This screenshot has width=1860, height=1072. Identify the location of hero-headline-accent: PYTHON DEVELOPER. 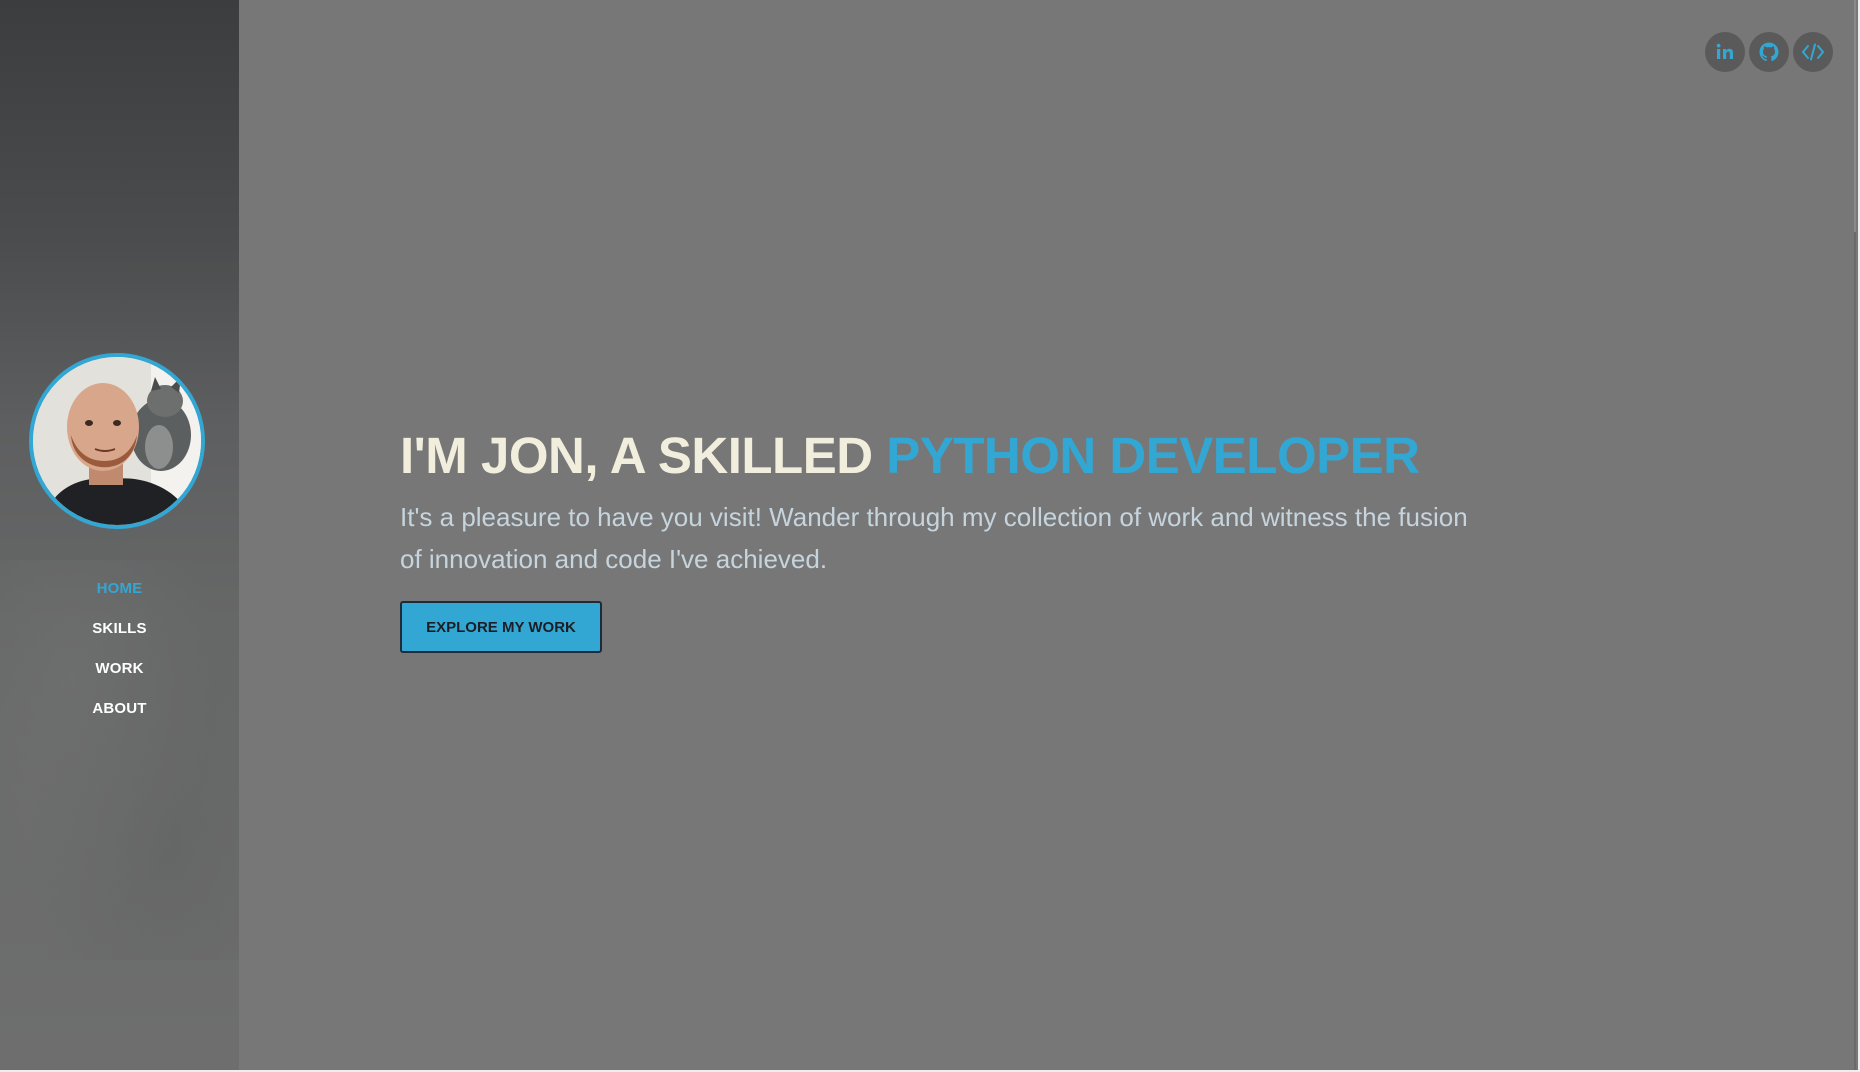
(1153, 455).